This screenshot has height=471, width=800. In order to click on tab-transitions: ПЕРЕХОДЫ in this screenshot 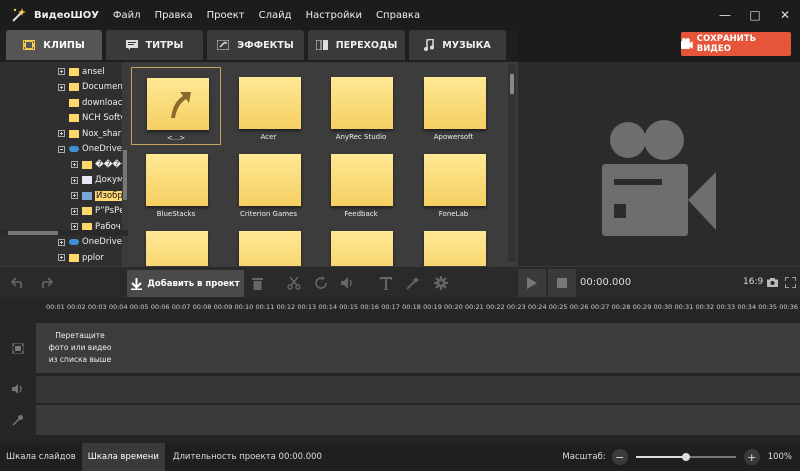, I will do `click(356, 45)`.